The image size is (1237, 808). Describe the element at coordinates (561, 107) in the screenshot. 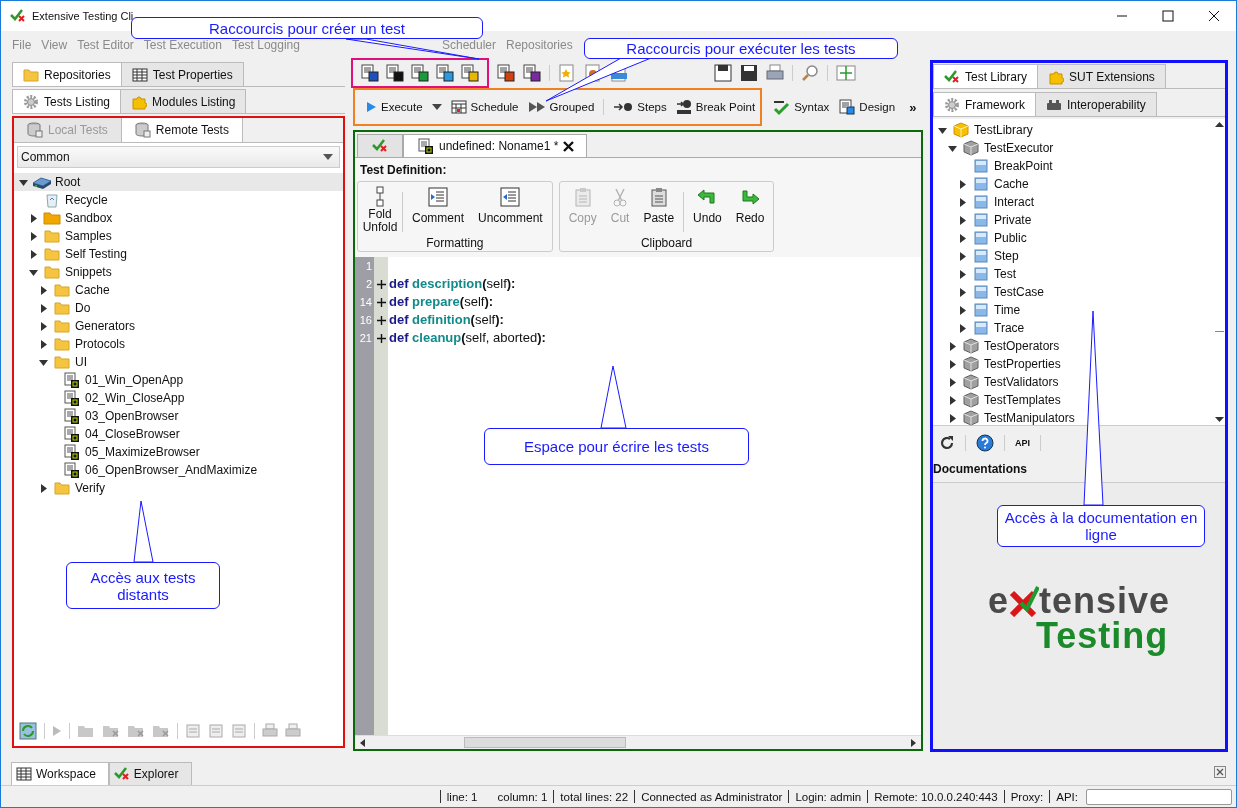

I see `toolbar-button: Grouped` at that location.